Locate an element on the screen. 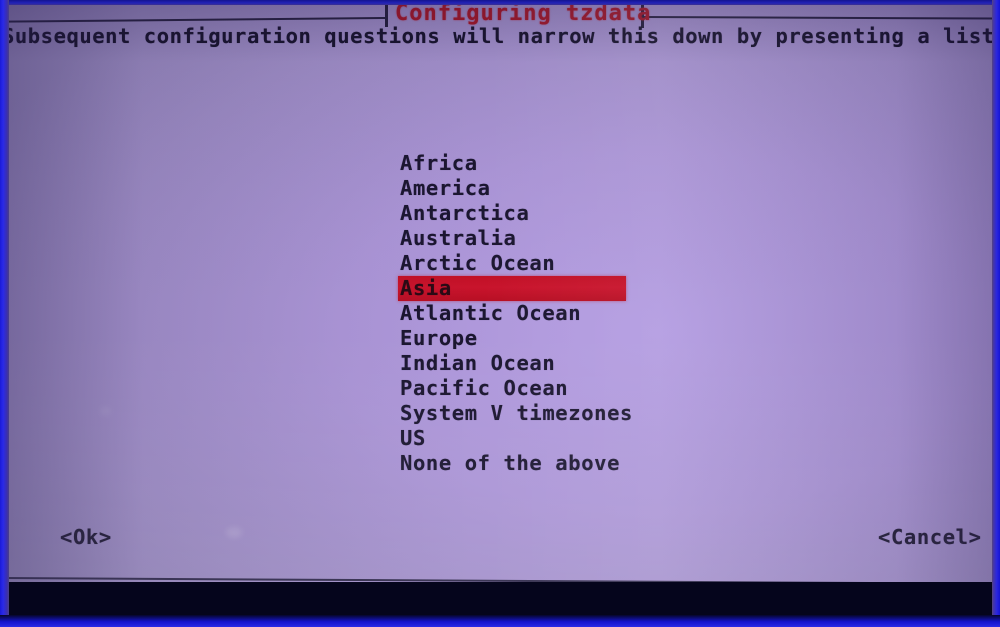 The image size is (1000, 627). list-item: None of the above is located at coordinates (512, 463).